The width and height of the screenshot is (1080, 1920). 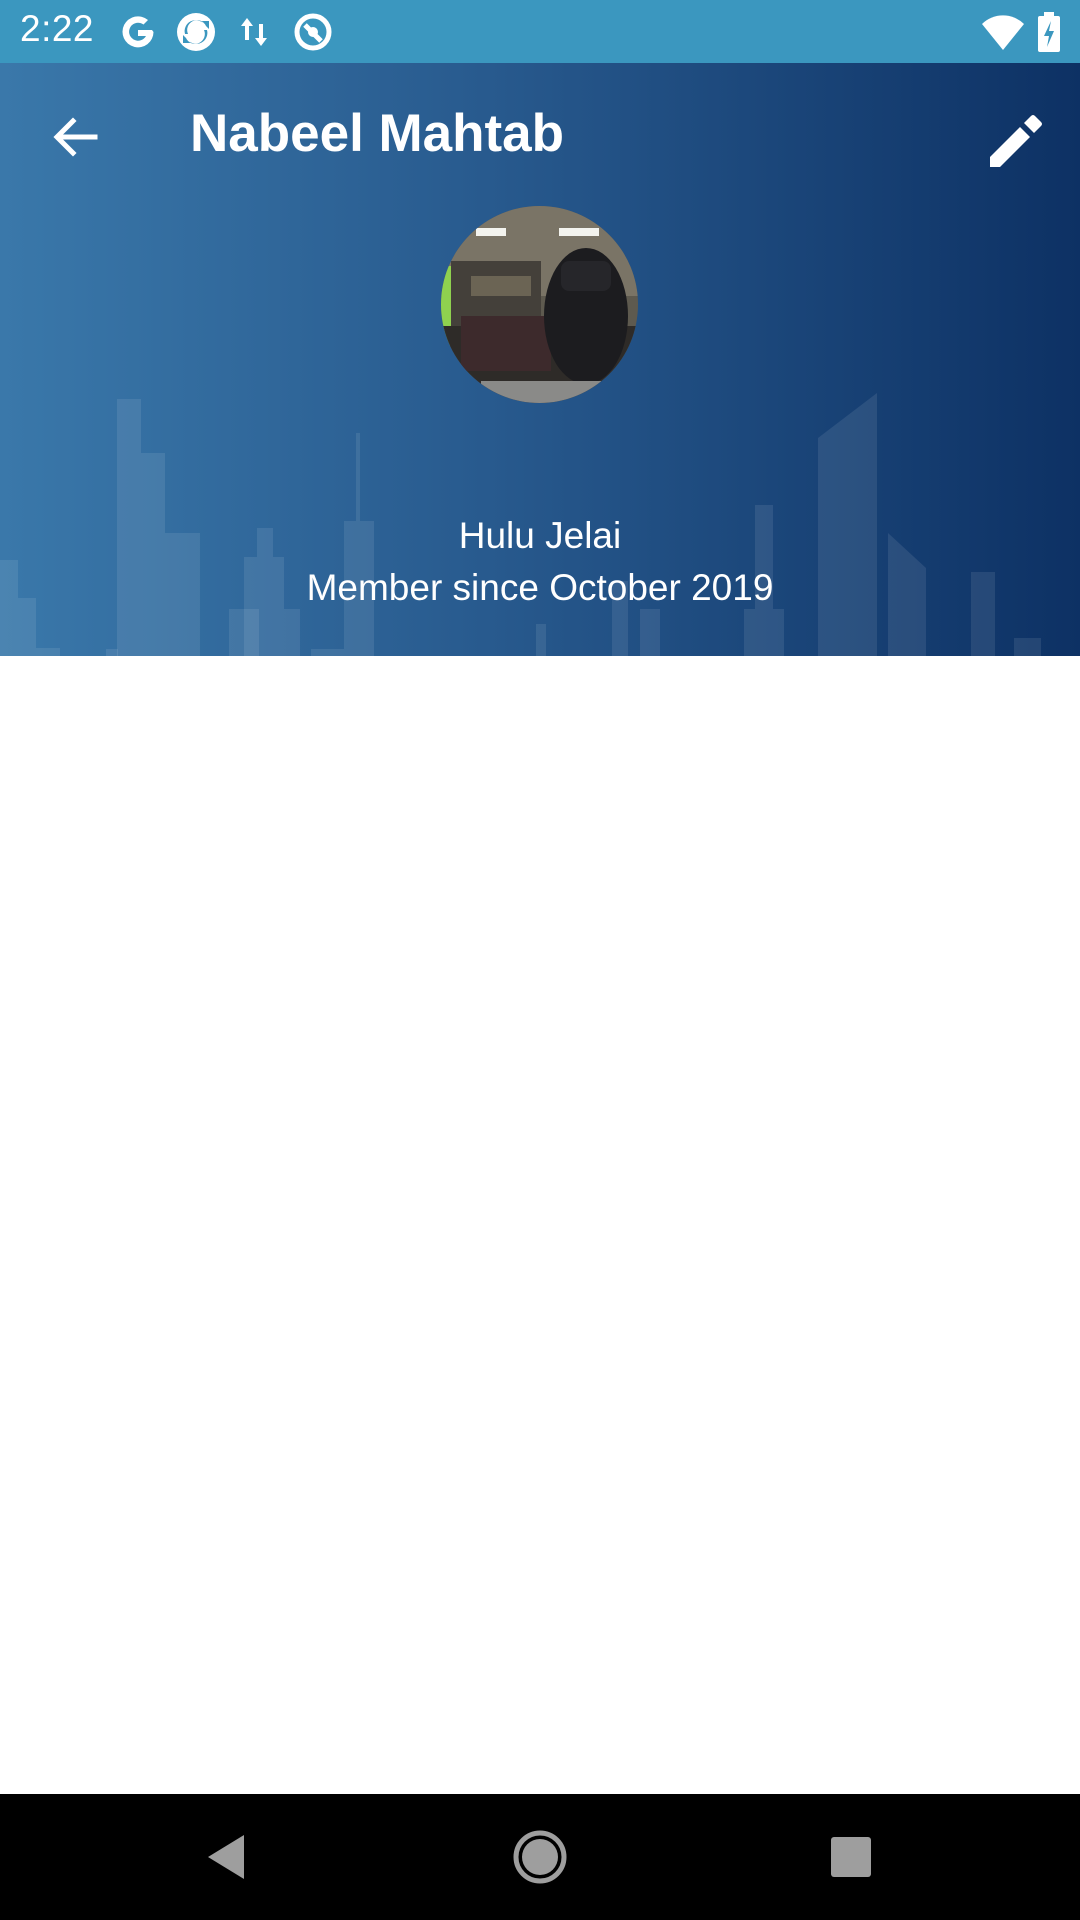 What do you see at coordinates (313, 32) in the screenshot?
I see `app-icon` at bounding box center [313, 32].